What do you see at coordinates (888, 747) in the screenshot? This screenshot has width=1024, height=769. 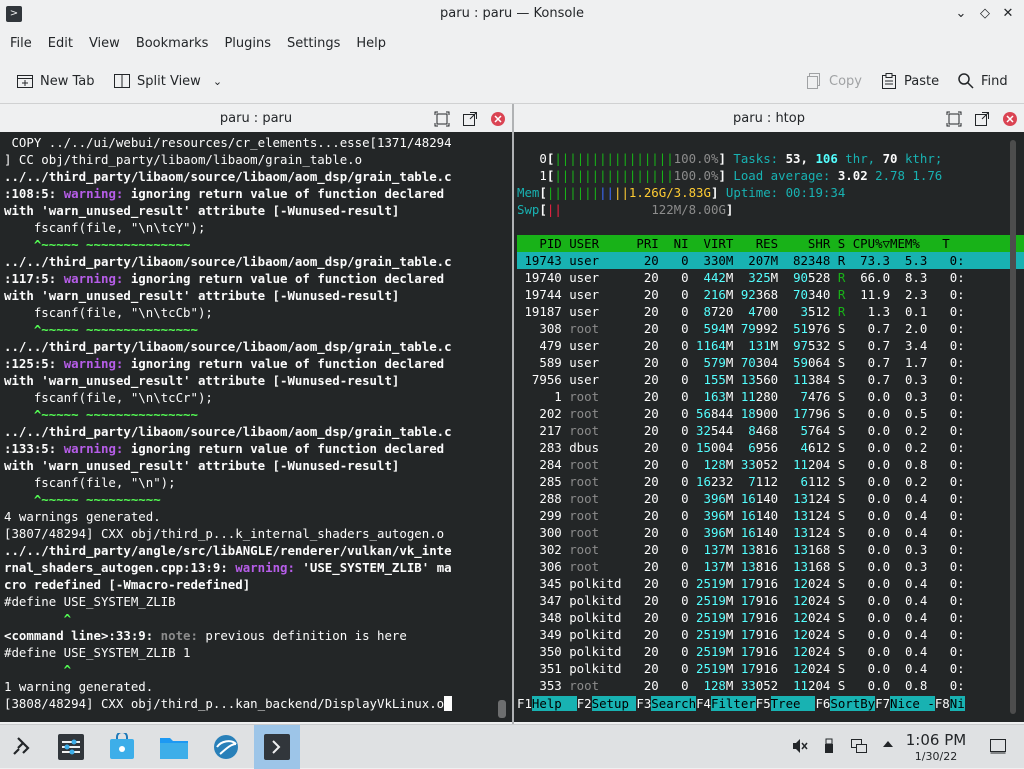 I see `tray-expand-icon` at bounding box center [888, 747].